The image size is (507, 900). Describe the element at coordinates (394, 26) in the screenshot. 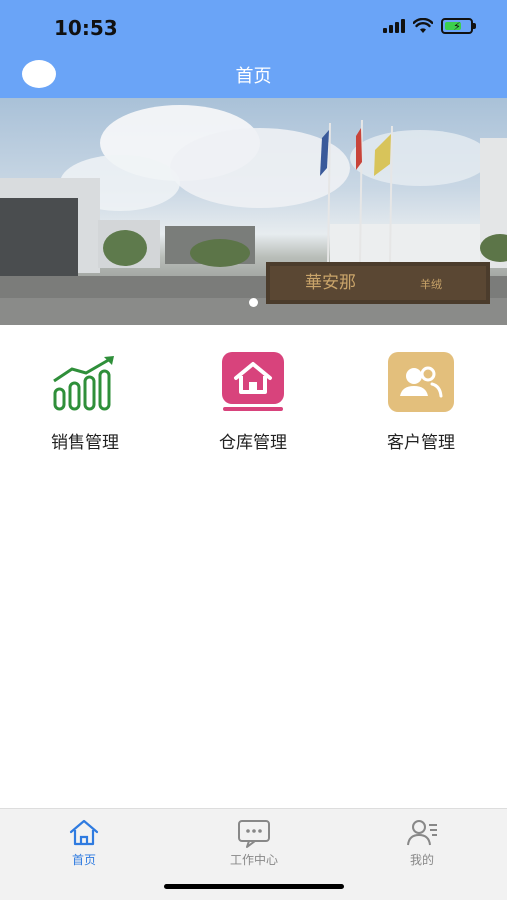

I see `cellular-signal-icon` at that location.